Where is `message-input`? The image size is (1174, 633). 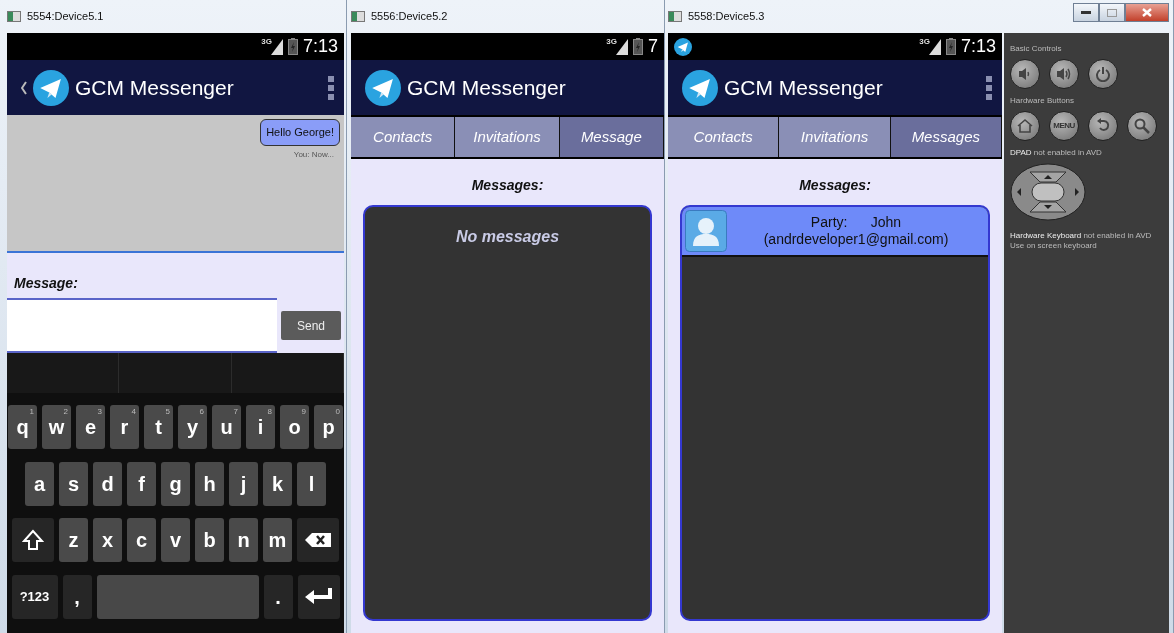 message-input is located at coordinates (142, 325).